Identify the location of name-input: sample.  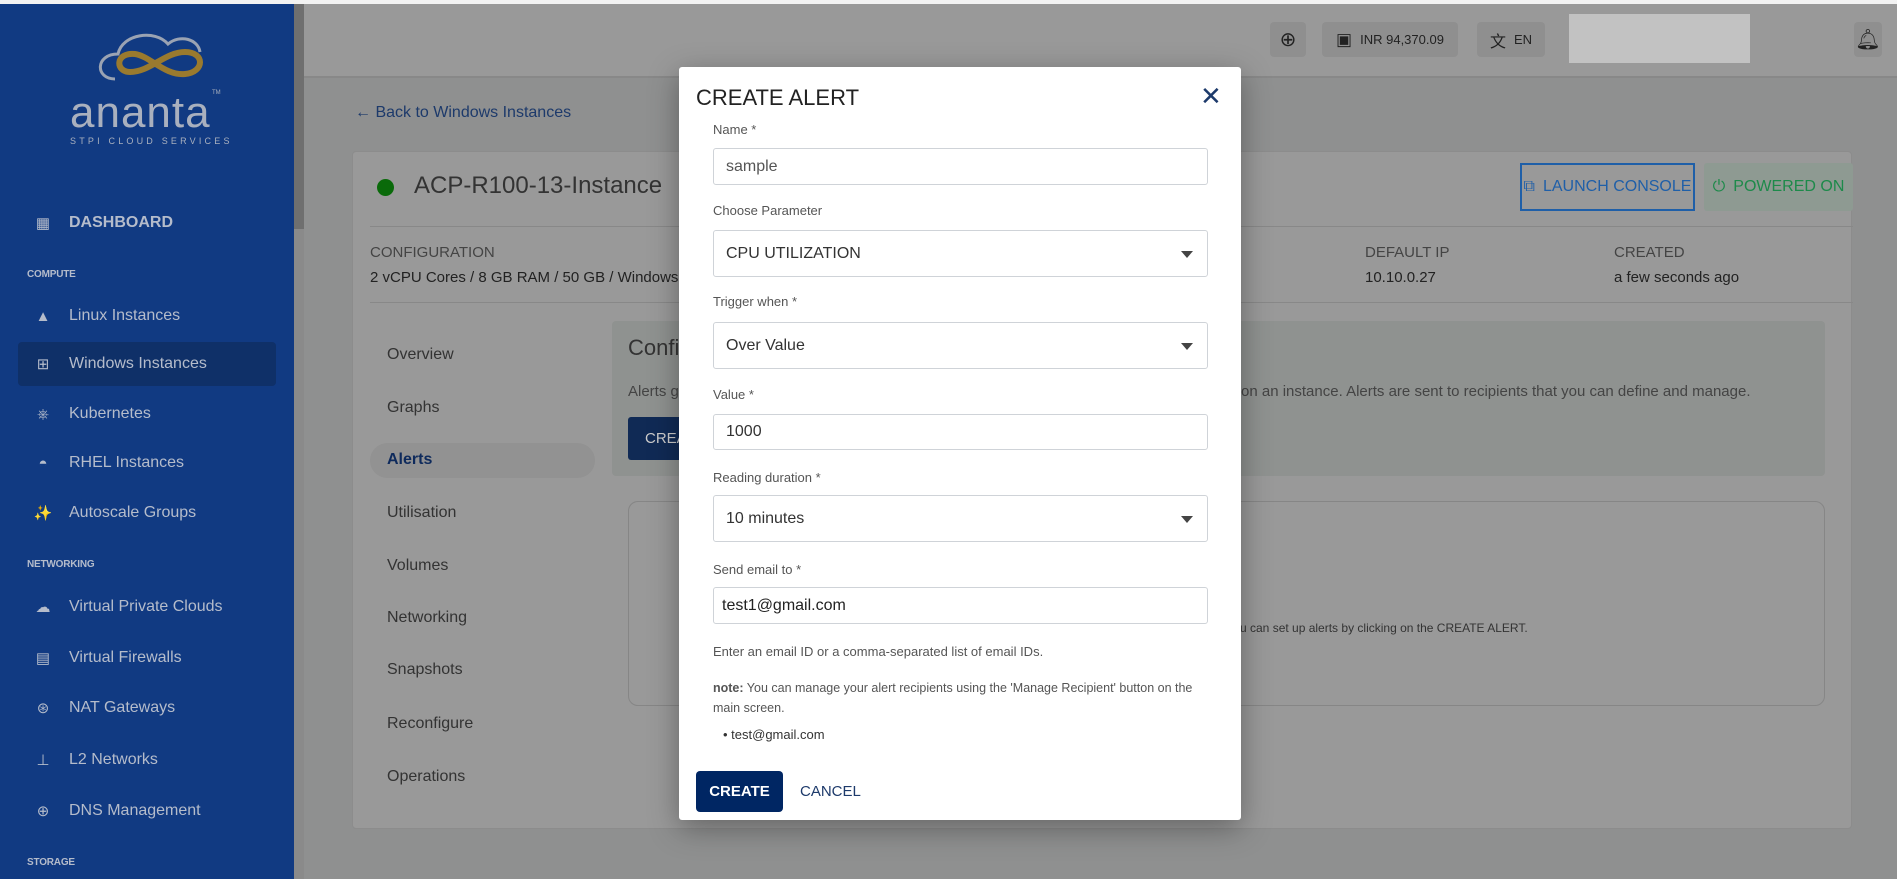
(960, 166).